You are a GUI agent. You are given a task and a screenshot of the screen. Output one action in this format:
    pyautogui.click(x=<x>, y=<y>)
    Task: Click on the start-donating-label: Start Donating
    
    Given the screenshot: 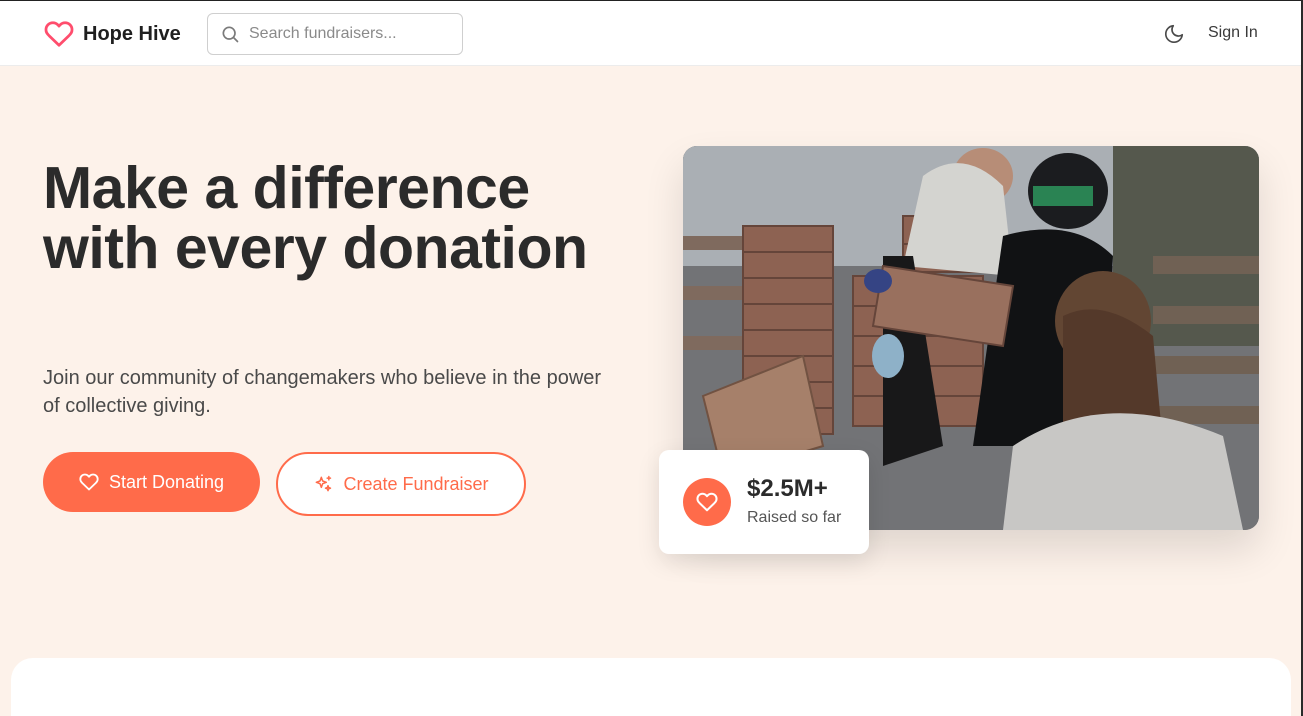 What is the action you would take?
    pyautogui.click(x=166, y=481)
    